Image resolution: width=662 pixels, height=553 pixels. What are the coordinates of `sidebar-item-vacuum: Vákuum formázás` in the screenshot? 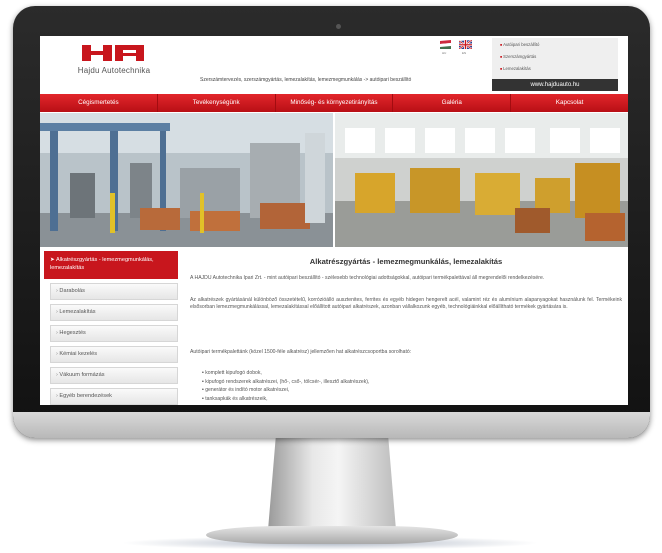 It's located at (114, 375).